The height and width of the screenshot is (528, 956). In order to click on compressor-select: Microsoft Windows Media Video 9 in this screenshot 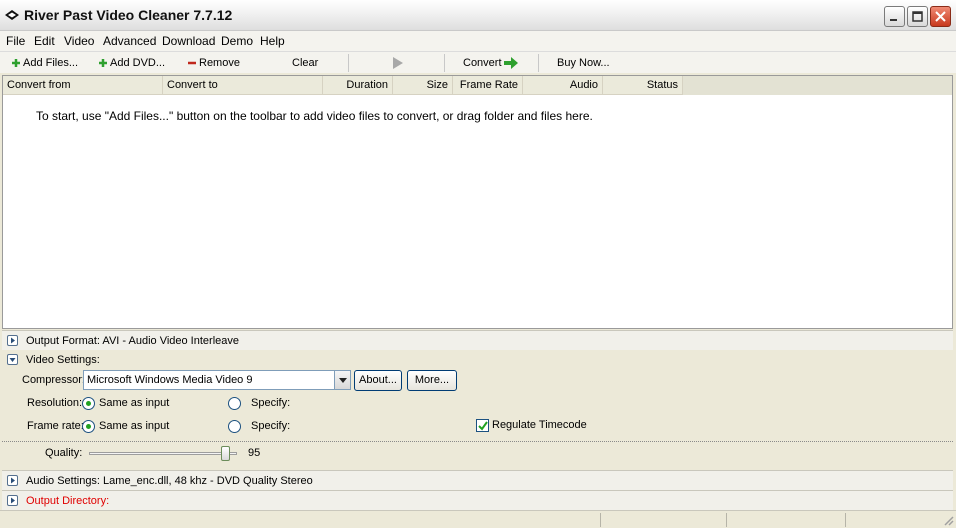, I will do `click(217, 380)`.